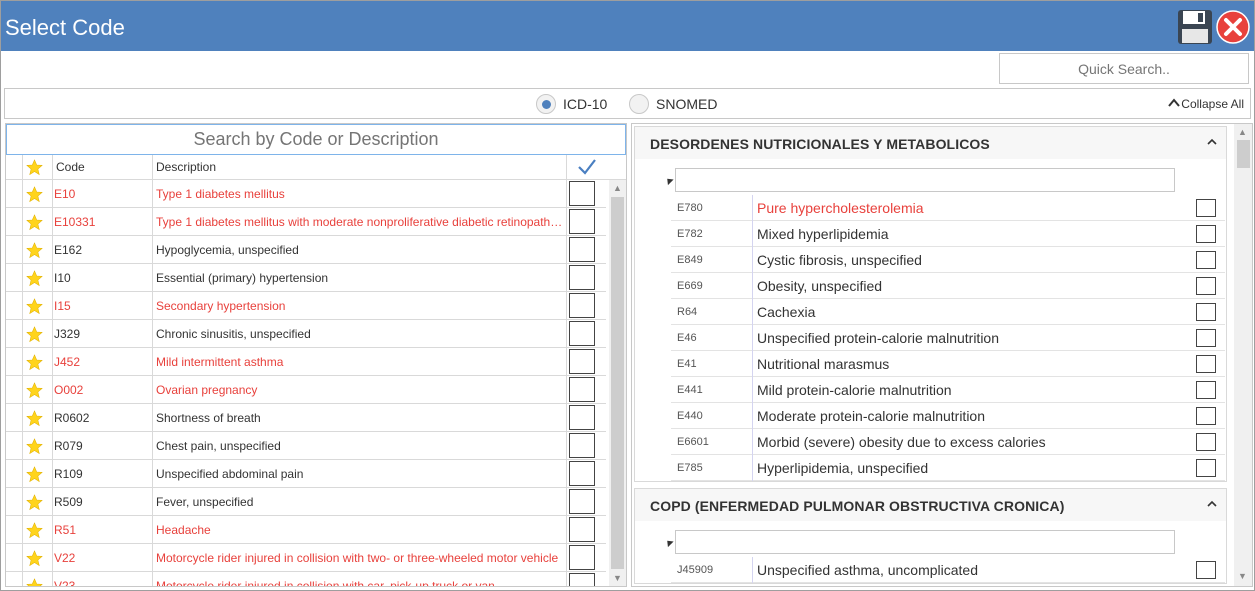 The width and height of the screenshot is (1255, 591). What do you see at coordinates (948, 234) in the screenshot?
I see `list-item: E782 Mixed hyperlipidemia` at bounding box center [948, 234].